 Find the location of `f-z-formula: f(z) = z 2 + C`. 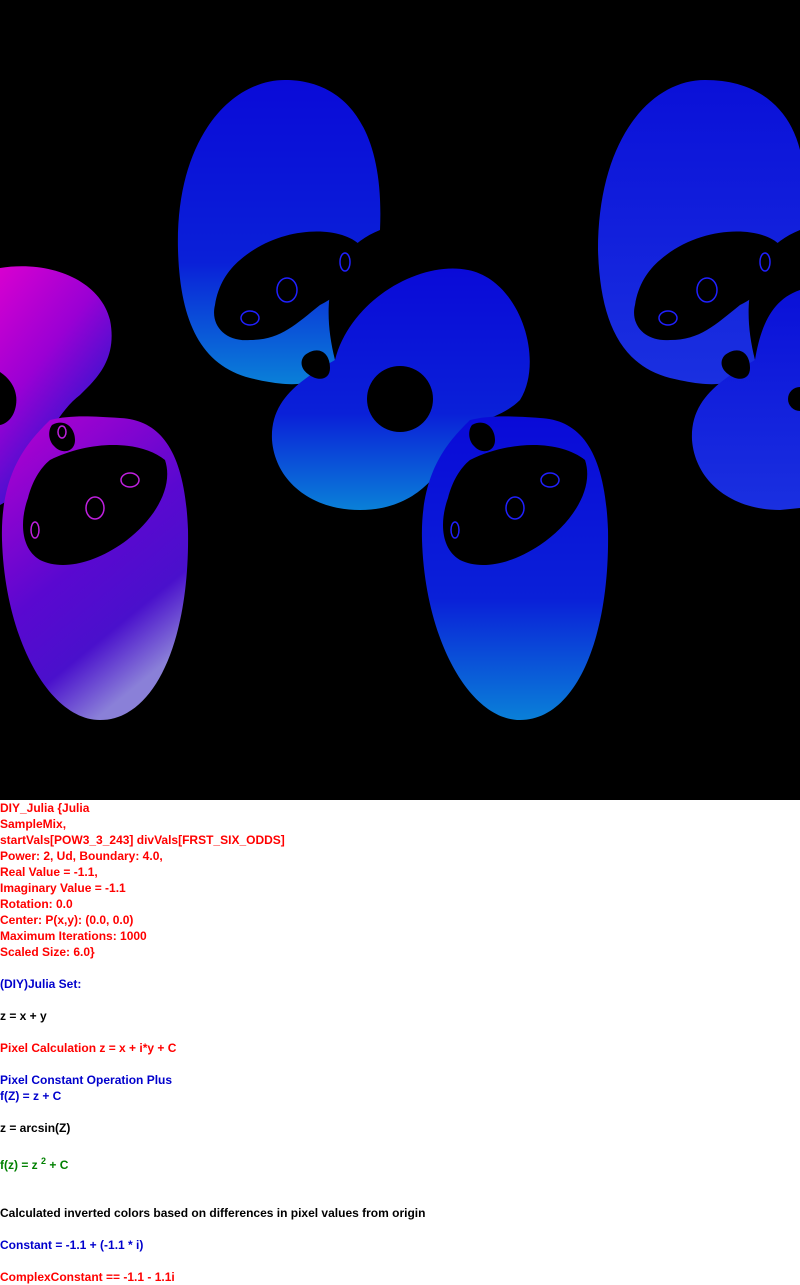

f-z-formula: f(z) = z 2 + C is located at coordinates (34, 1165).